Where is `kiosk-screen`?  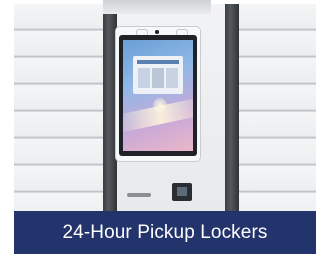 kiosk-screen is located at coordinates (158, 95).